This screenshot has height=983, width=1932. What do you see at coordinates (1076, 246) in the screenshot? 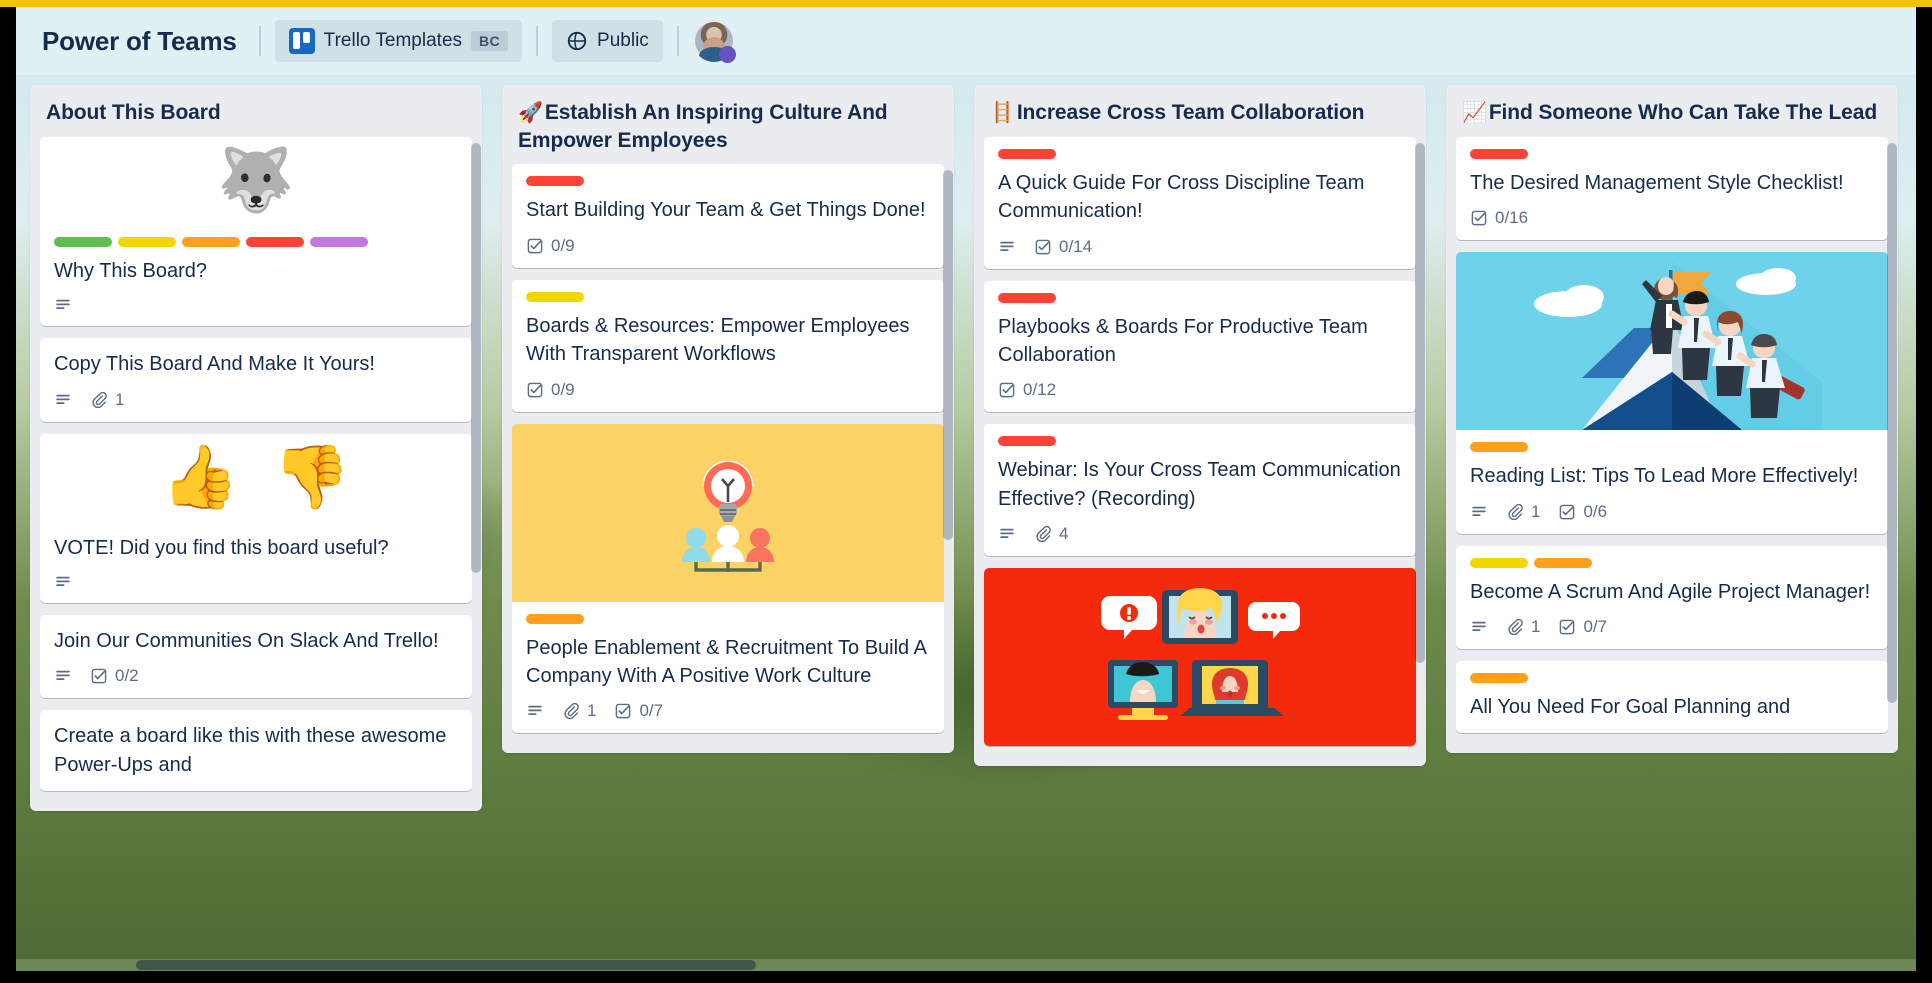
I see `checklist-count: 0/14` at bounding box center [1076, 246].